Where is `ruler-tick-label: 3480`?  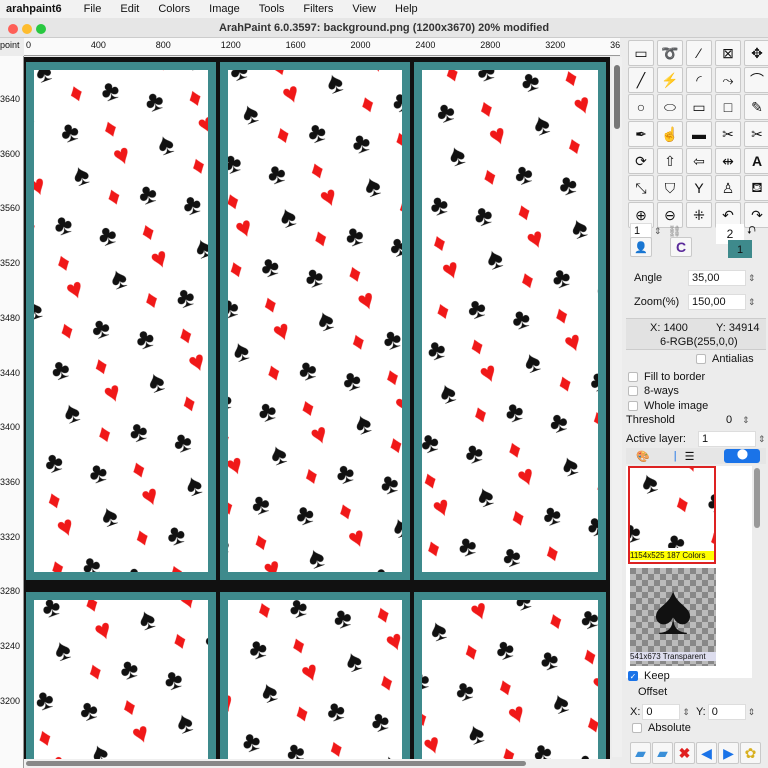
ruler-tick-label: 3480 is located at coordinates (10, 317).